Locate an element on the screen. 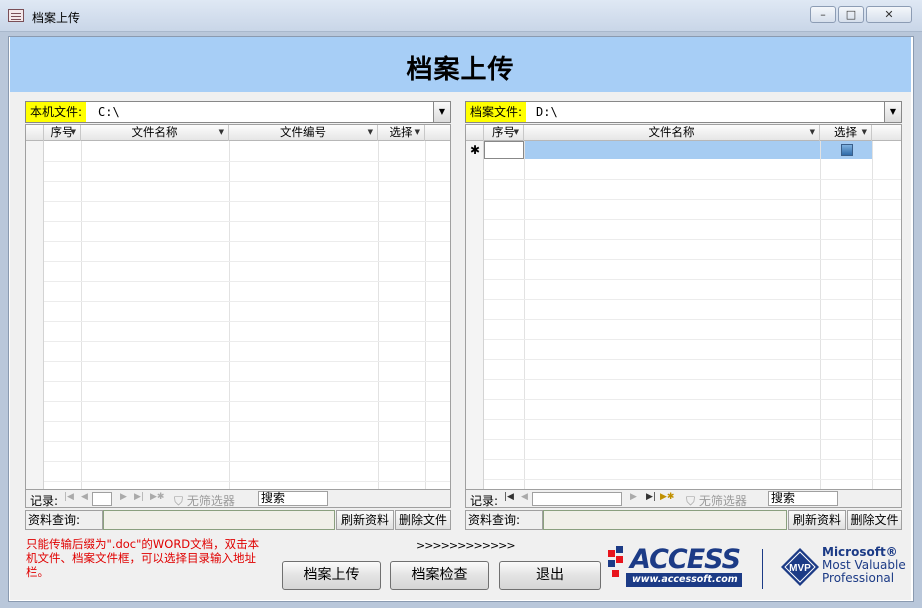 Image resolution: width=922 pixels, height=608 pixels. page-title: 档案上传 is located at coordinates (460, 70).